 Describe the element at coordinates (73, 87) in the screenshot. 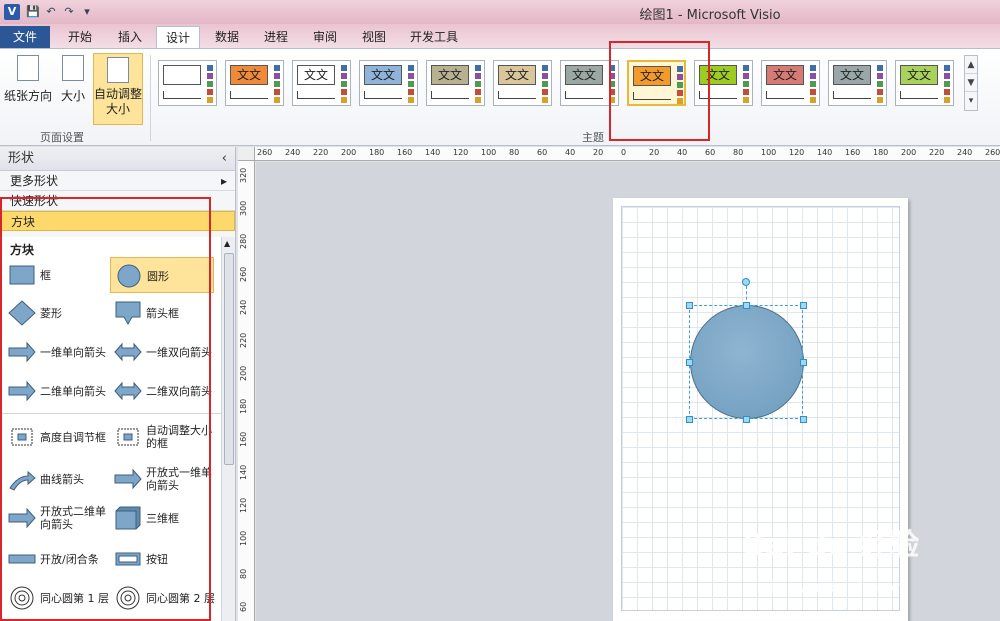

I see `size-button: 大小` at that location.